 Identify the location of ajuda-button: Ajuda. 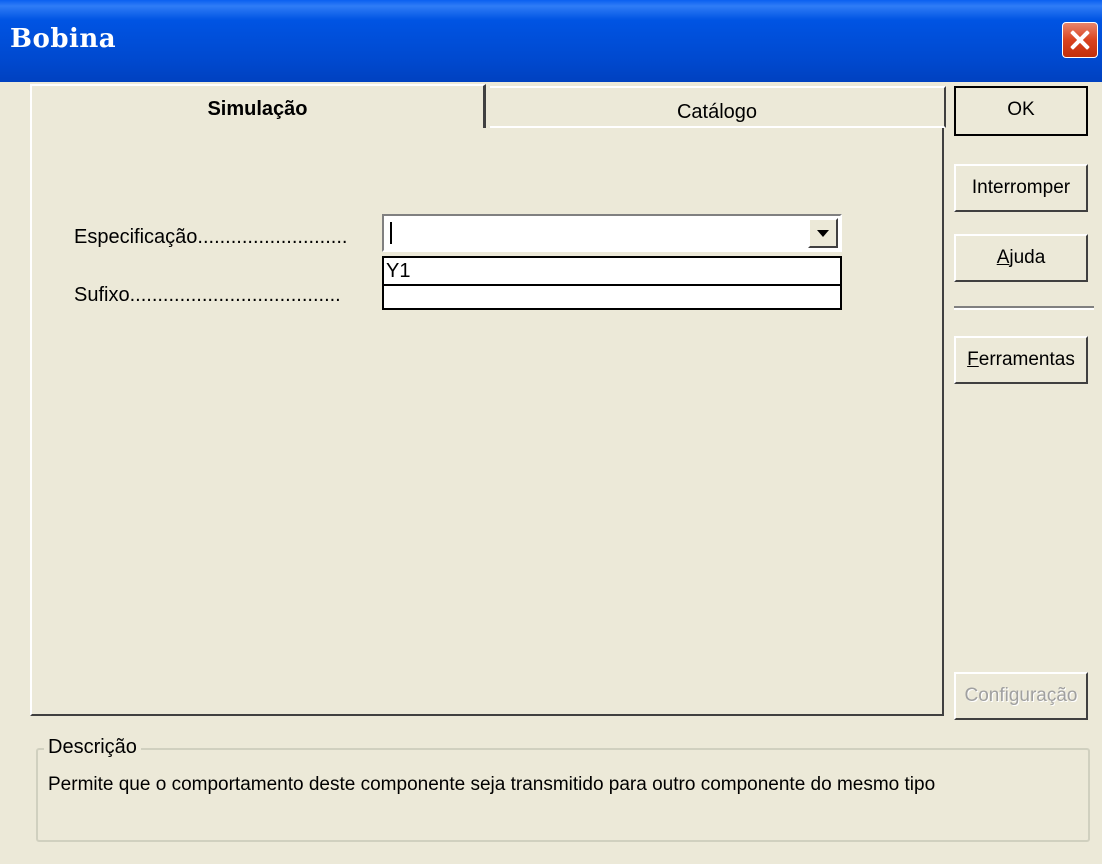
(1021, 258).